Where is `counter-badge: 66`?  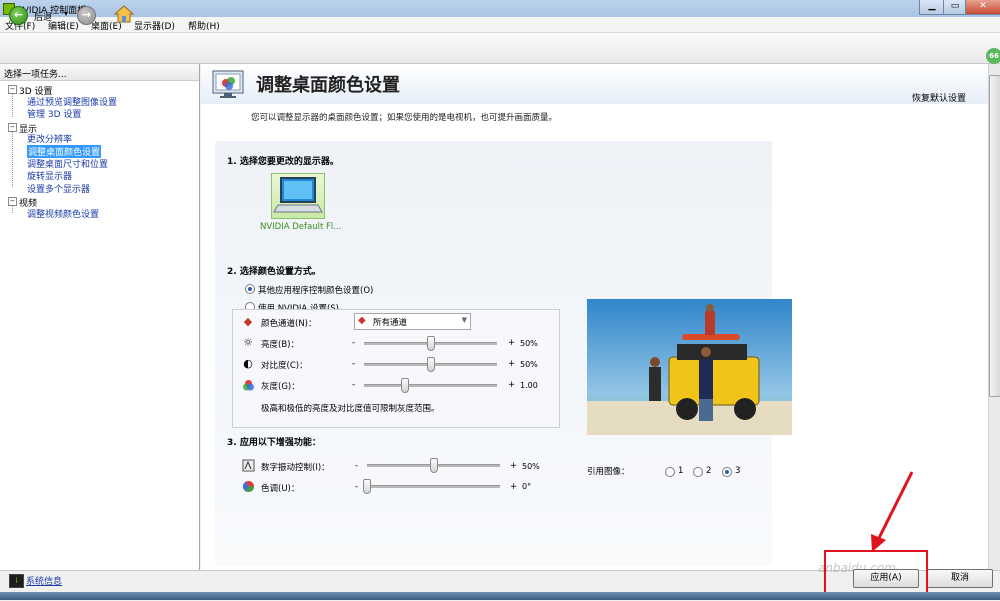
counter-badge: 66 is located at coordinates (993, 56).